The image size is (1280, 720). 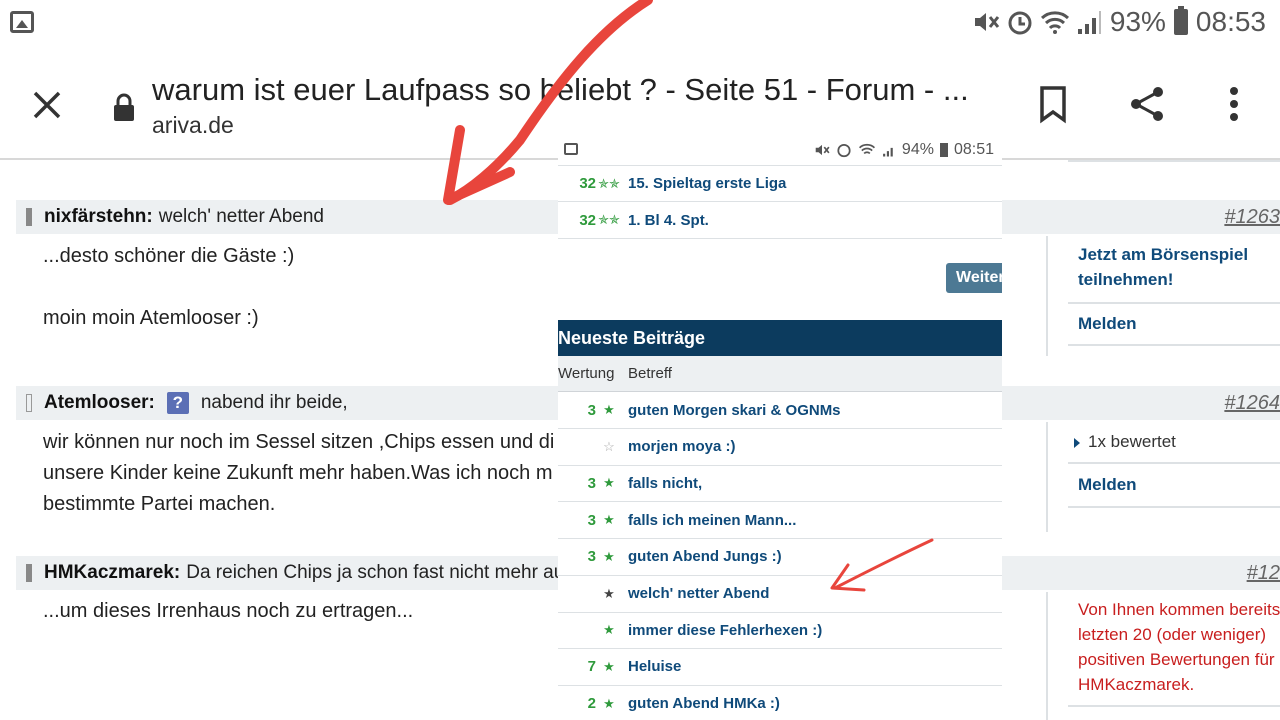 What do you see at coordinates (917, 149) in the screenshot?
I see `overlay-battery-percent: 94%` at bounding box center [917, 149].